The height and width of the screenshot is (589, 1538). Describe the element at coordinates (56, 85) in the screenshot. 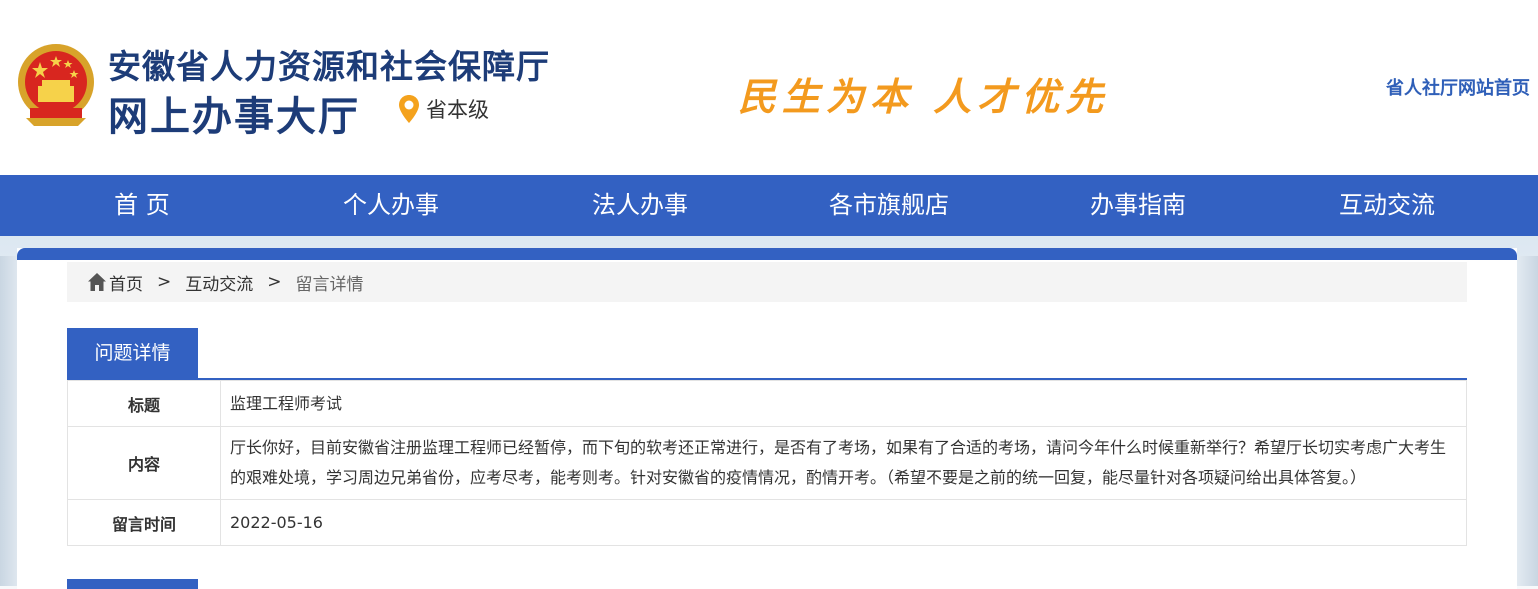

I see `national-emblem-icon` at that location.